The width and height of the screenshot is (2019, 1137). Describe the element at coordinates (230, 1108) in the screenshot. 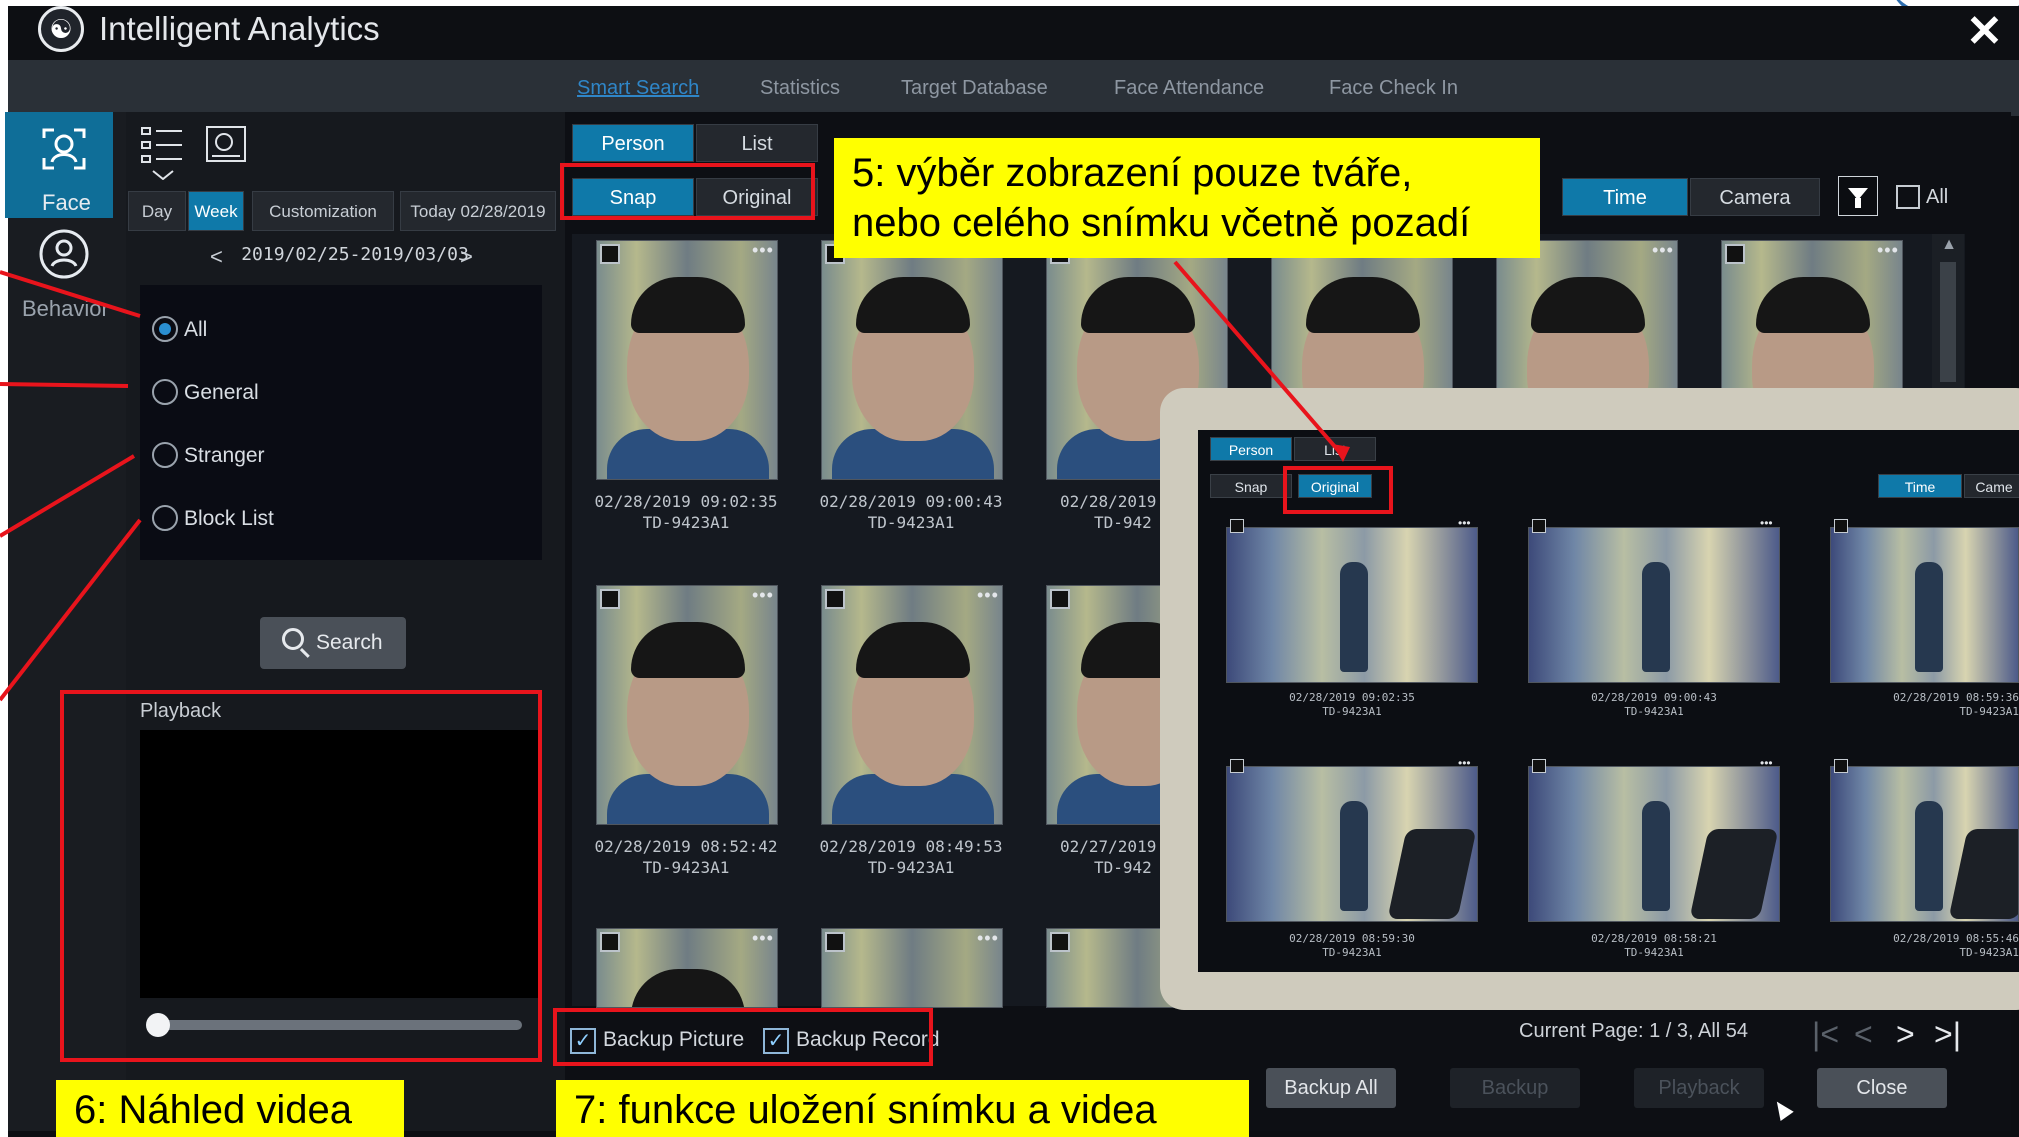

I see `annotation-note-6: 6: Náhled videa` at that location.